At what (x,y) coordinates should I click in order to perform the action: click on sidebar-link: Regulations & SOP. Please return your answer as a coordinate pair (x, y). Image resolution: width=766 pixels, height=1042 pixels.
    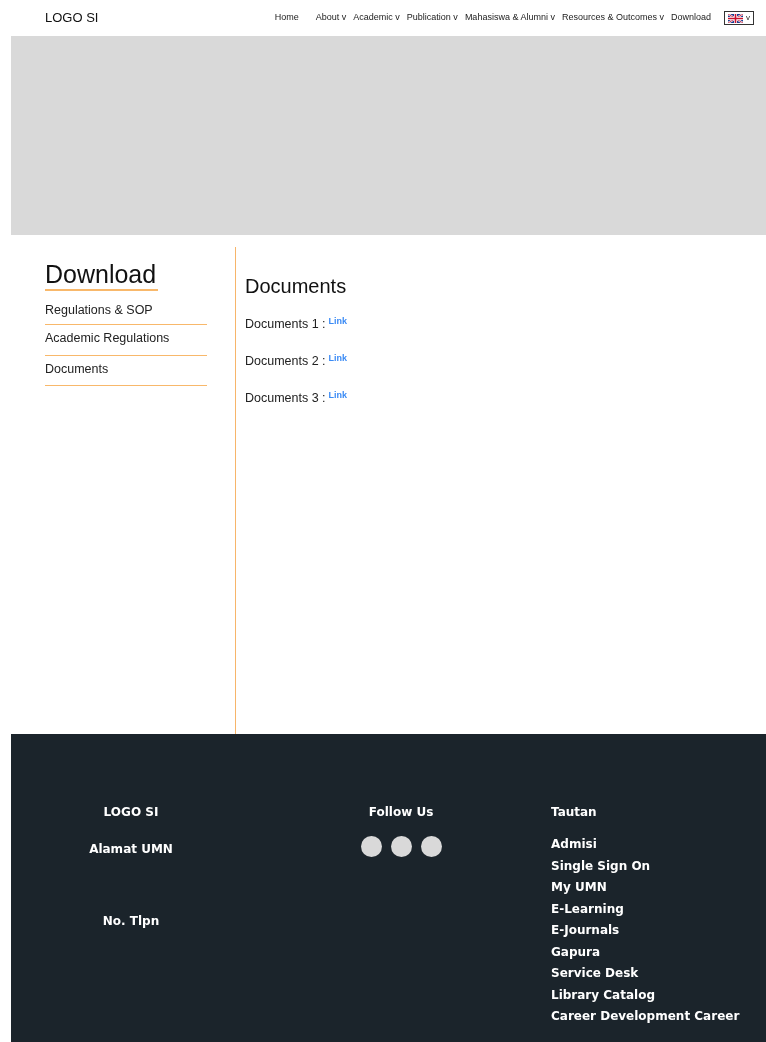
    Looking at the image, I should click on (126, 313).